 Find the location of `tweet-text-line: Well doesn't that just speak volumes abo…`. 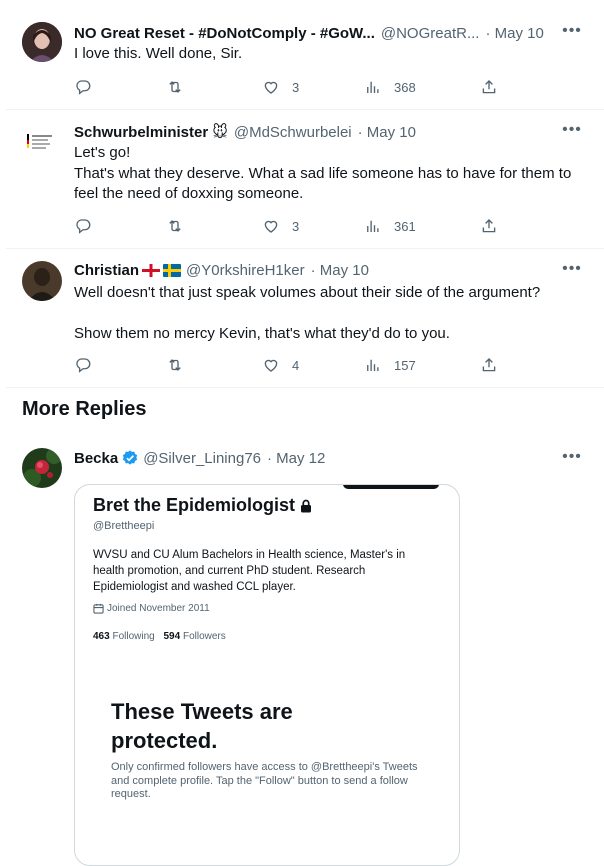

tweet-text-line: Well doesn't that just speak volumes abo… is located at coordinates (307, 292).